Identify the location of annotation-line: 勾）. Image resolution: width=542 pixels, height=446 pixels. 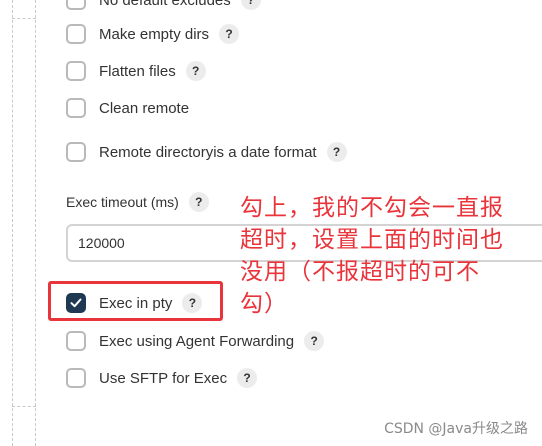
(264, 304).